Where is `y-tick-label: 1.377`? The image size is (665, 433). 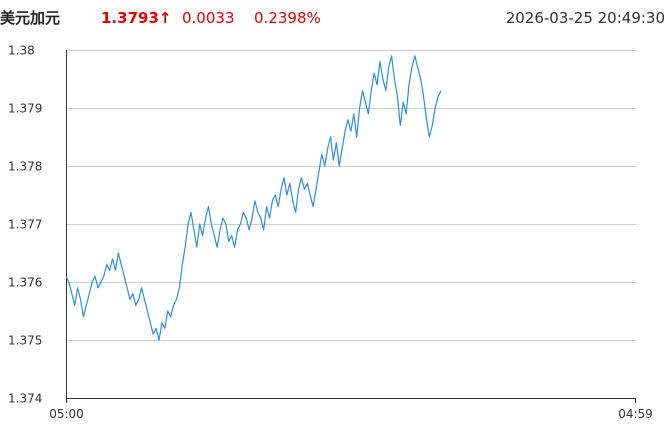
y-tick-label: 1.377 is located at coordinates (25, 225).